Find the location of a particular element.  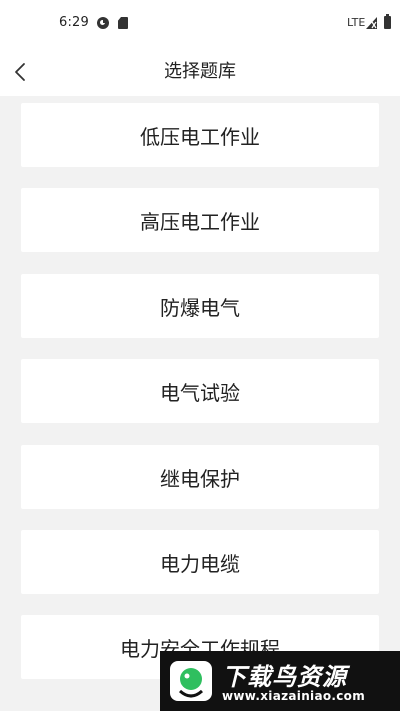

watermark: 下载鸟资源 www.xiazainiao.com is located at coordinates (280, 681).